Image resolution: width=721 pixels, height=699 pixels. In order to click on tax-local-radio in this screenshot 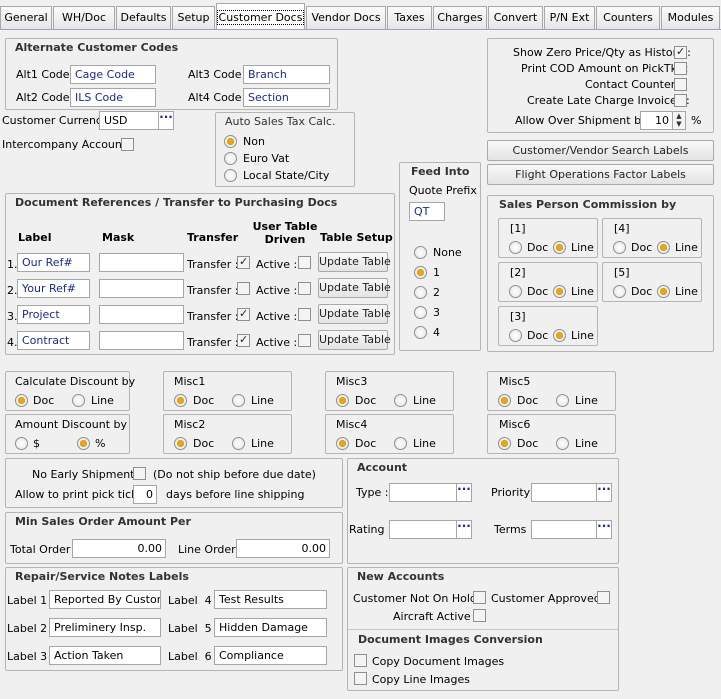, I will do `click(230, 175)`.